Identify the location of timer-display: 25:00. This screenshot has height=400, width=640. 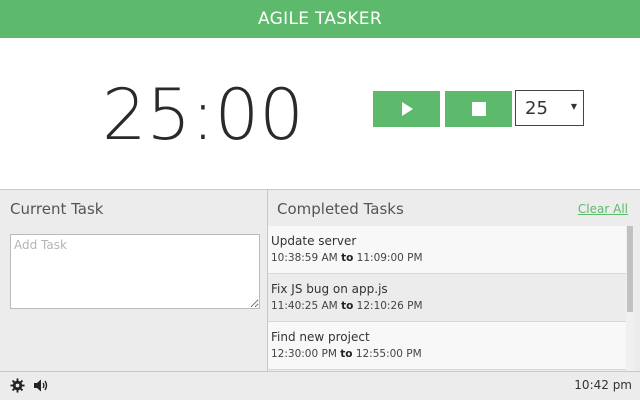
(203, 115).